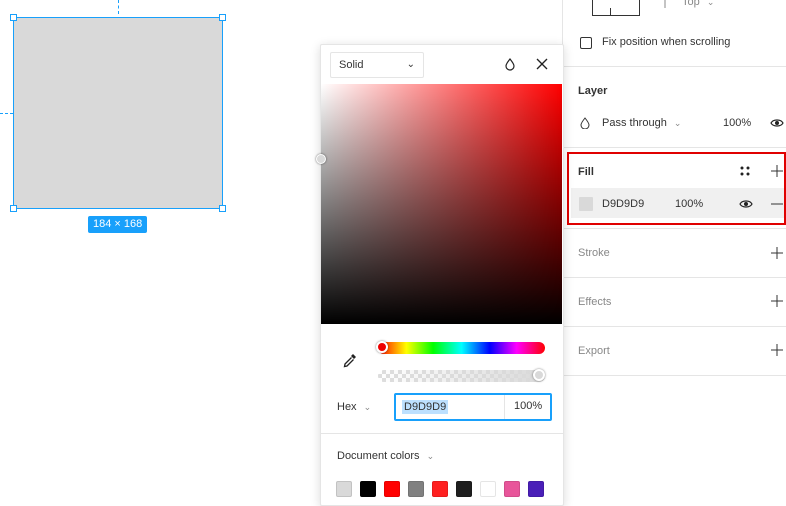 This screenshot has height=506, width=786. What do you see at coordinates (222, 208) in the screenshot?
I see `resize-handle-bottom-right` at bounding box center [222, 208].